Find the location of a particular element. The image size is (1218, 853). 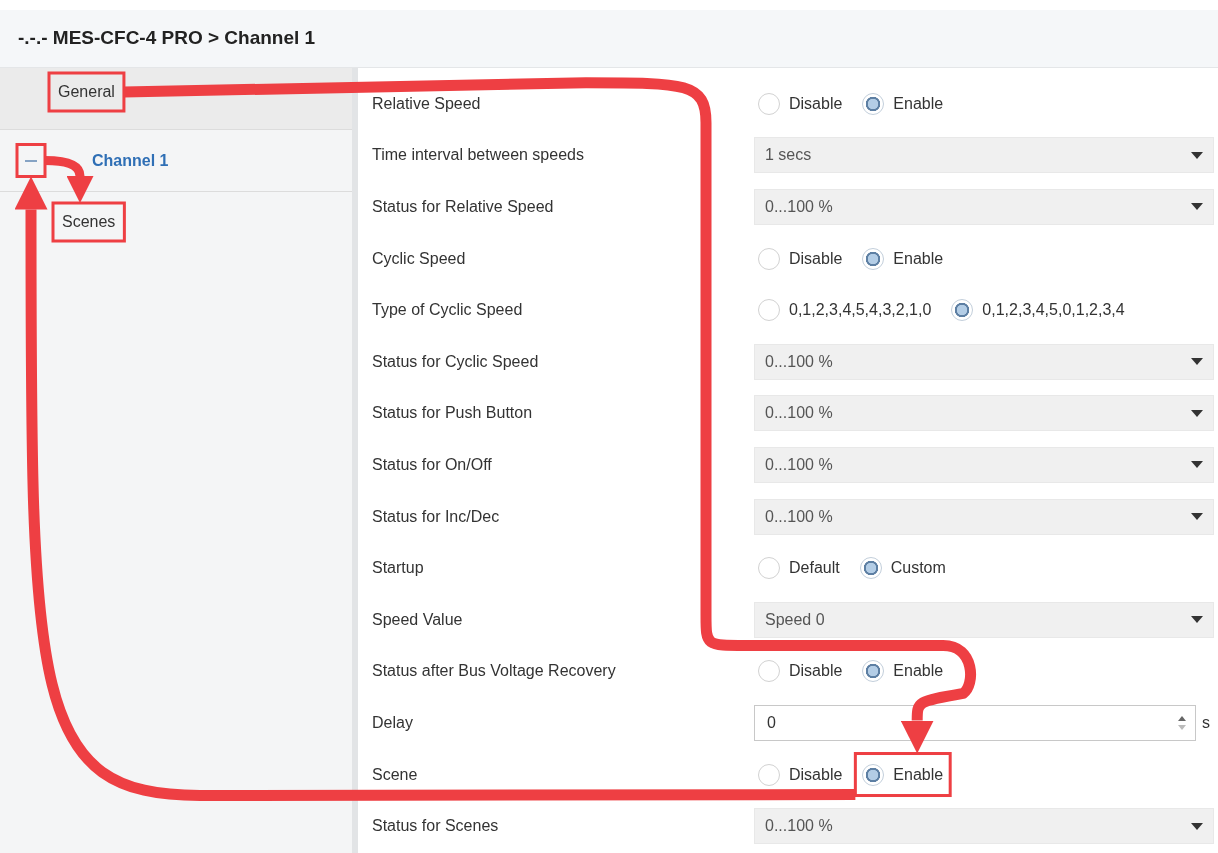

parameter-label: Time interval between speeds is located at coordinates (478, 155).